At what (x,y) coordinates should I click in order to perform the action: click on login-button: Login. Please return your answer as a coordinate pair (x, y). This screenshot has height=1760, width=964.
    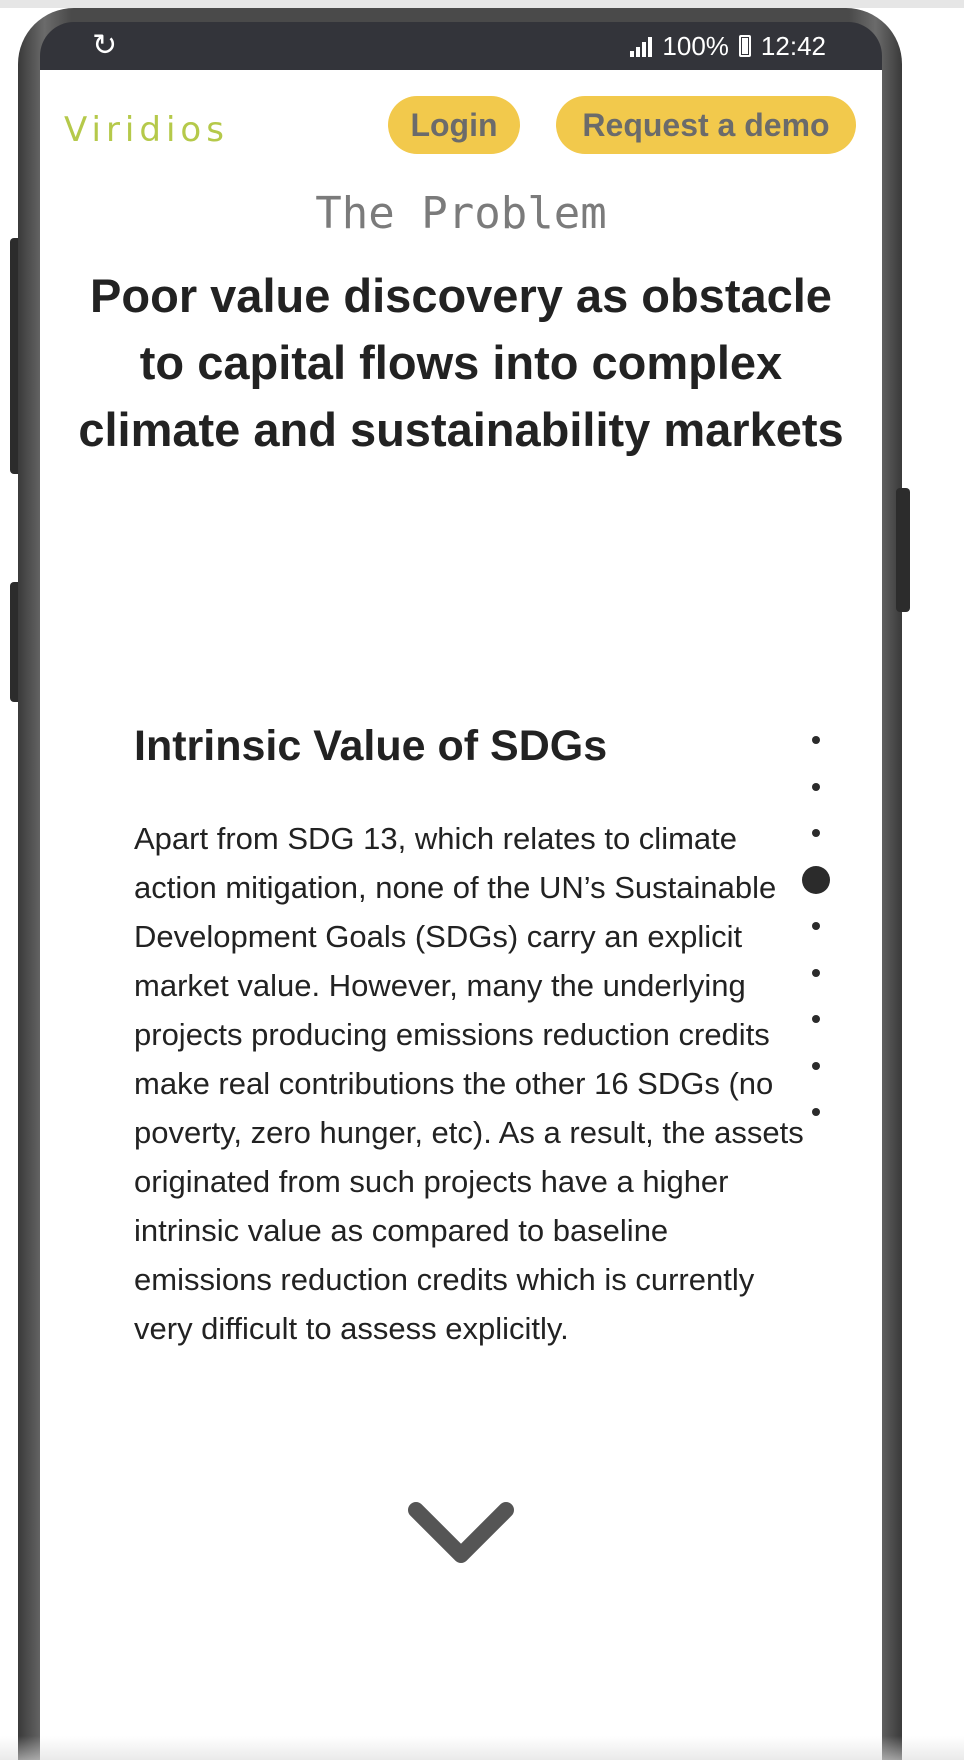
    Looking at the image, I should click on (454, 125).